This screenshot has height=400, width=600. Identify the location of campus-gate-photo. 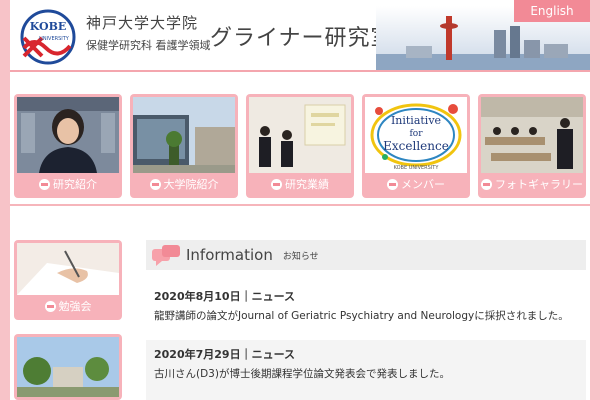
(68, 367).